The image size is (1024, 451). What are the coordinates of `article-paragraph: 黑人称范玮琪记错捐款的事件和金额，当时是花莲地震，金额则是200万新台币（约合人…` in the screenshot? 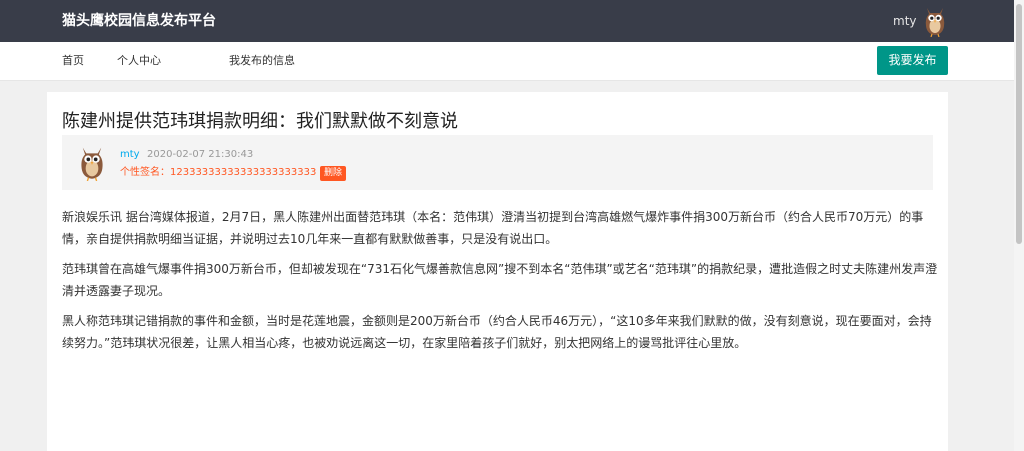 It's located at (497, 332).